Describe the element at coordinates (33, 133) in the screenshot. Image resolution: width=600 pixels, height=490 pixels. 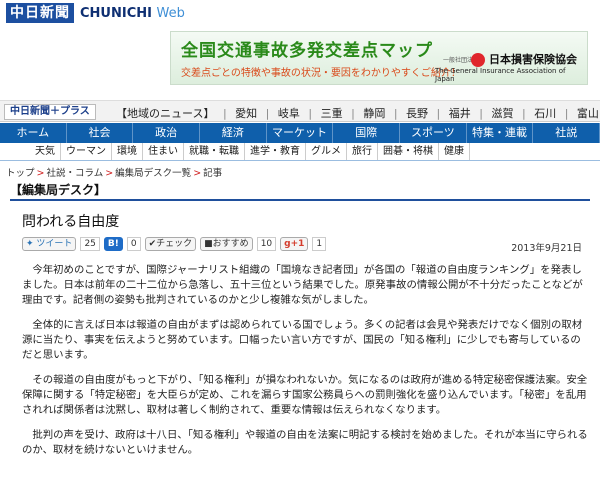
I see `nav-home: ホーム` at that location.